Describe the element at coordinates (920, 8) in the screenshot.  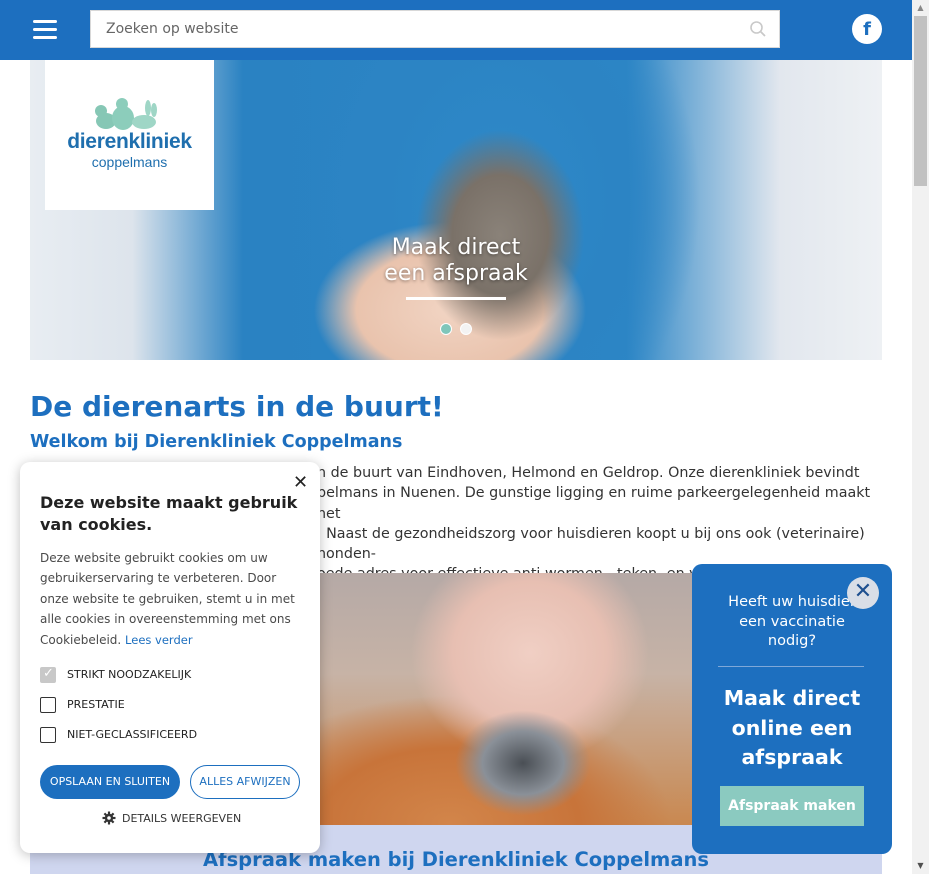
I see `scroll-up-arrow-icon: ▲` at that location.